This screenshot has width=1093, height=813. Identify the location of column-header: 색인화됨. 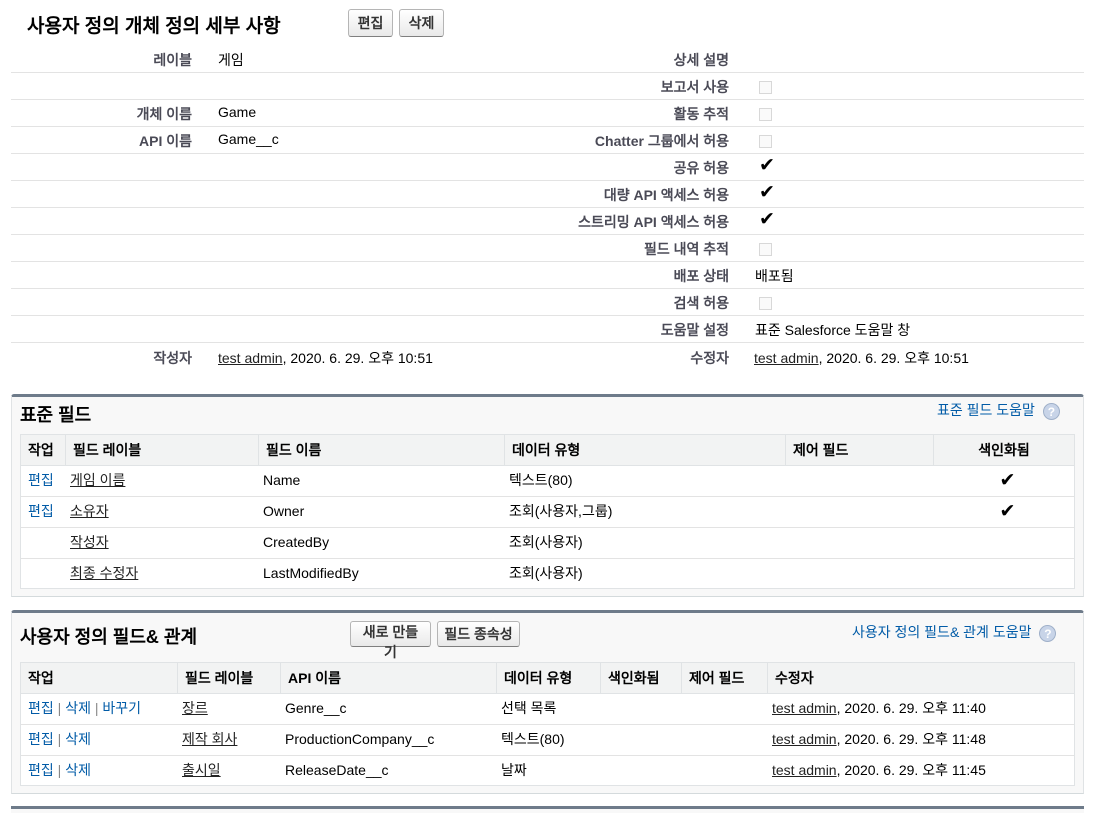
(640, 678).